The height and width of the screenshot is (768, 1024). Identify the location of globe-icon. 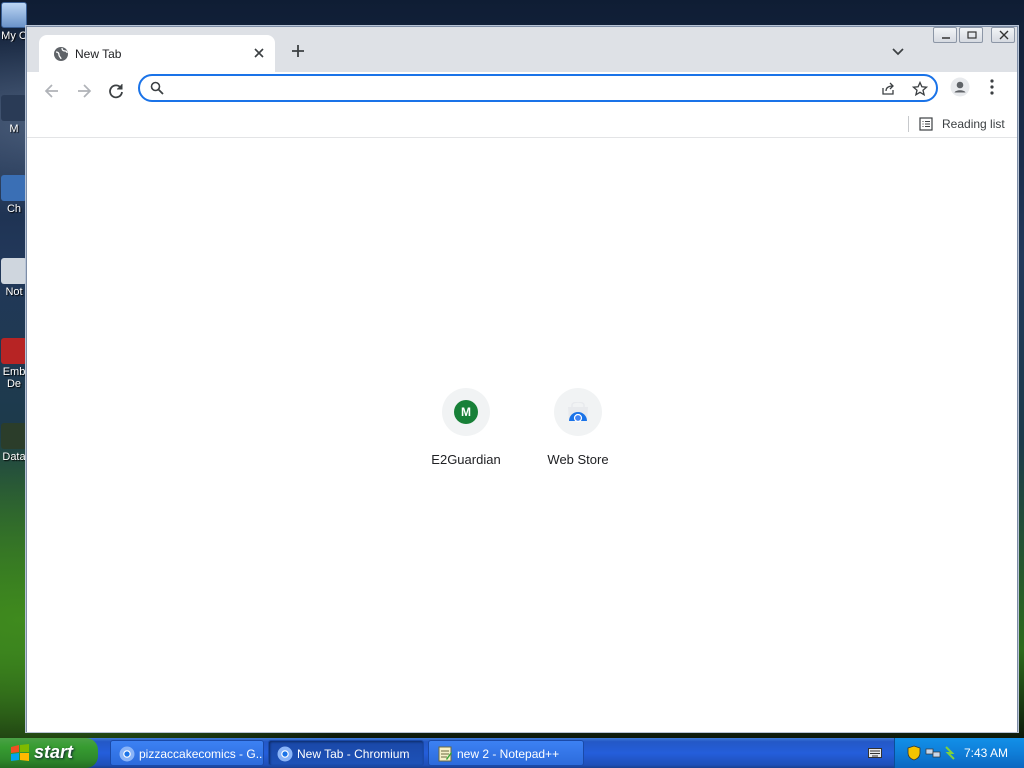
(61, 54).